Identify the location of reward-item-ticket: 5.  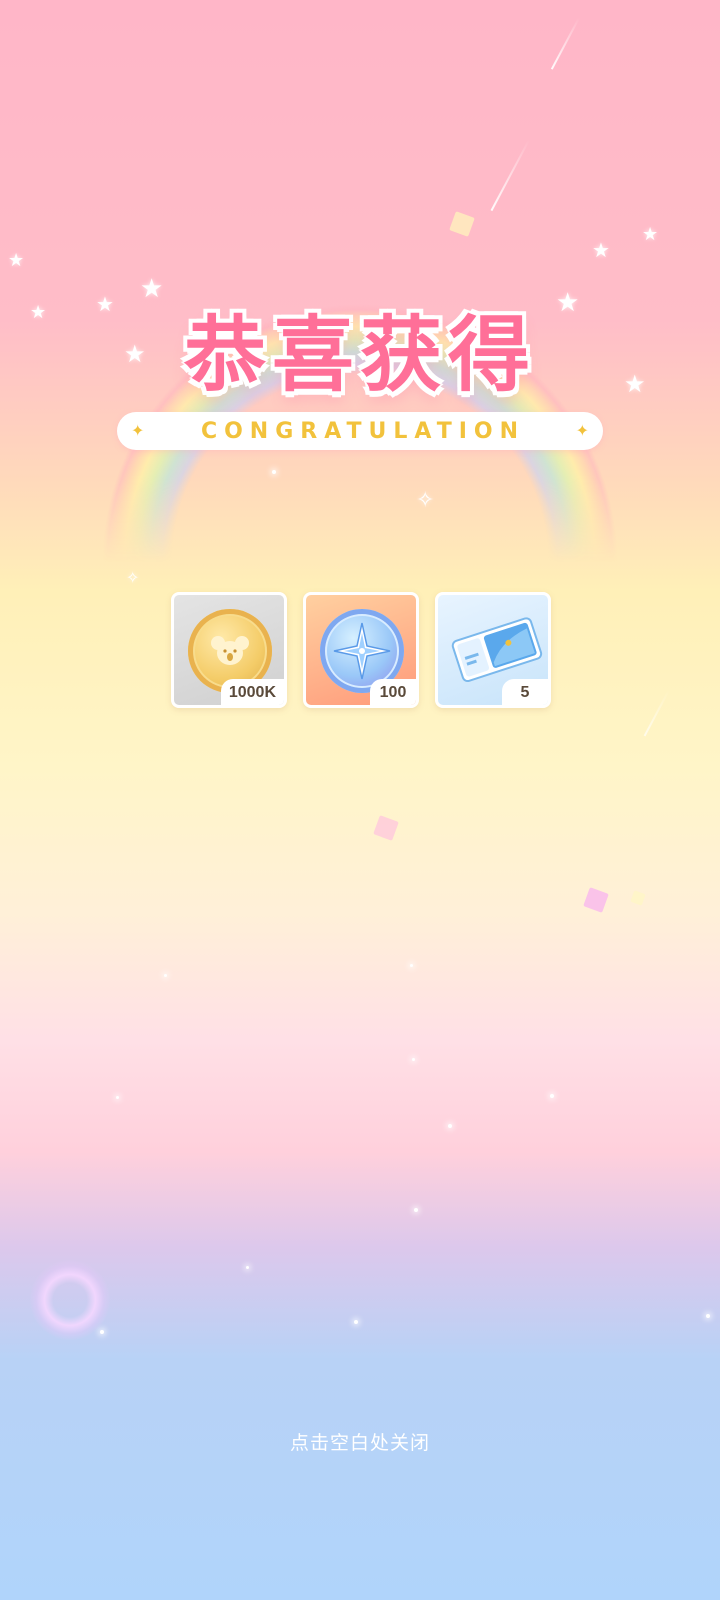
(493, 650).